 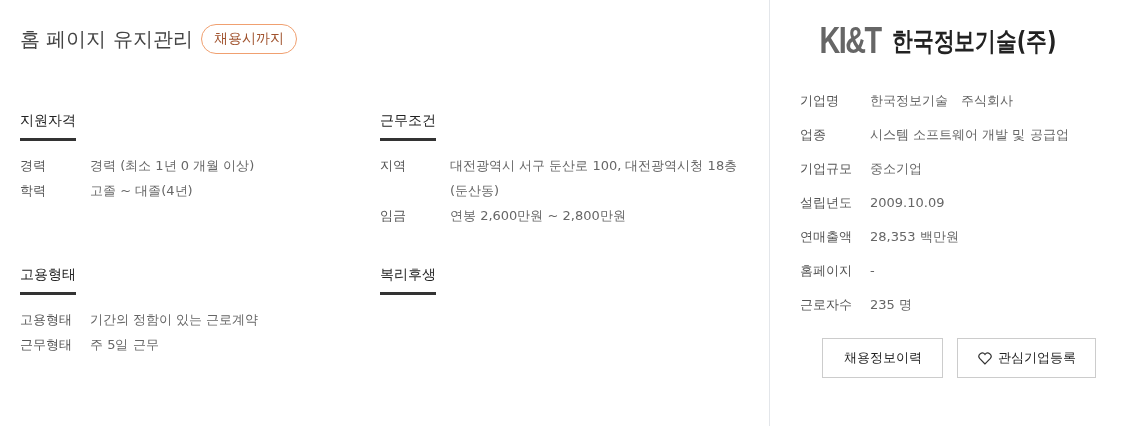 What do you see at coordinates (826, 271) in the screenshot?
I see `field-label: 홈페이지` at bounding box center [826, 271].